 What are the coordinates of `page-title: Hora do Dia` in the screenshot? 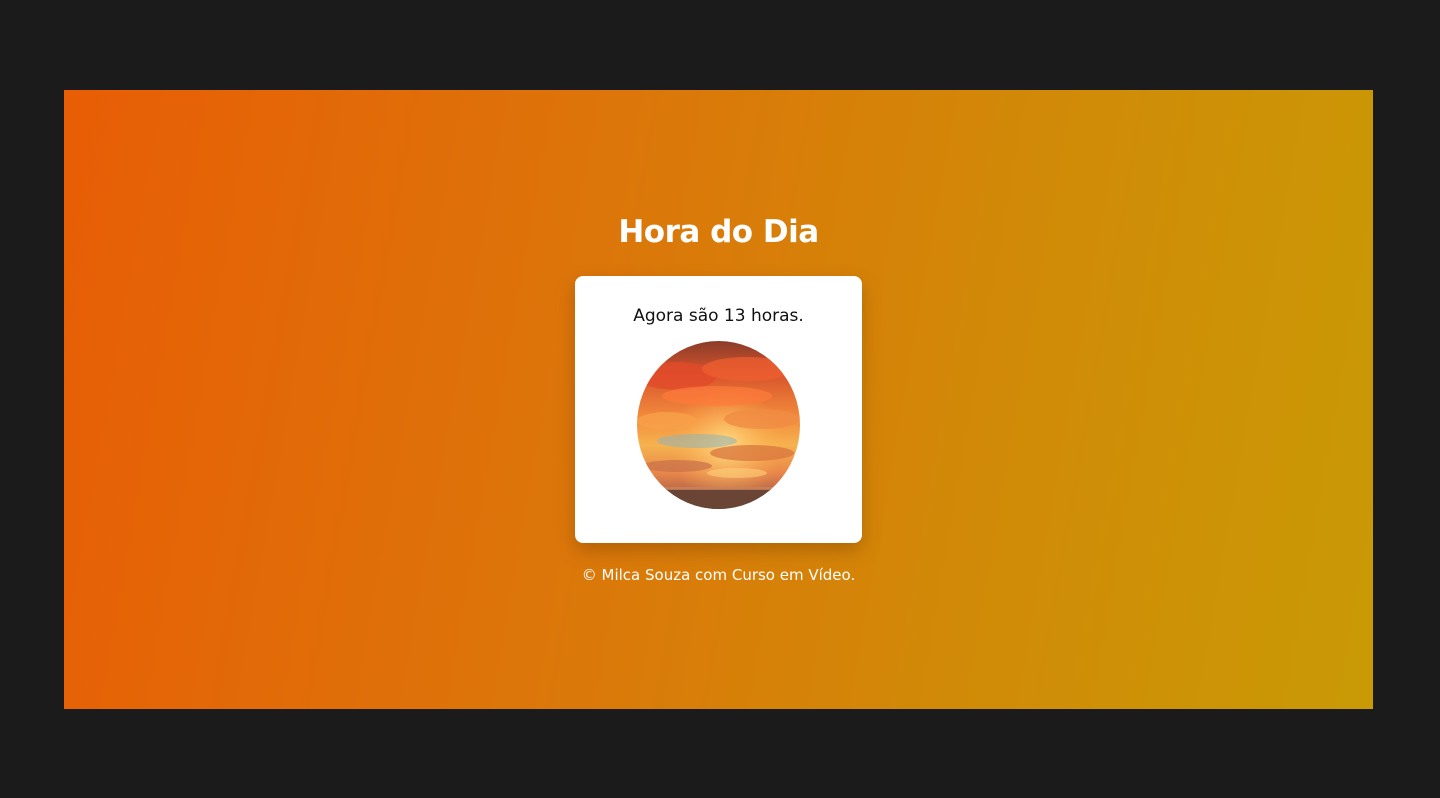 It's located at (718, 232).